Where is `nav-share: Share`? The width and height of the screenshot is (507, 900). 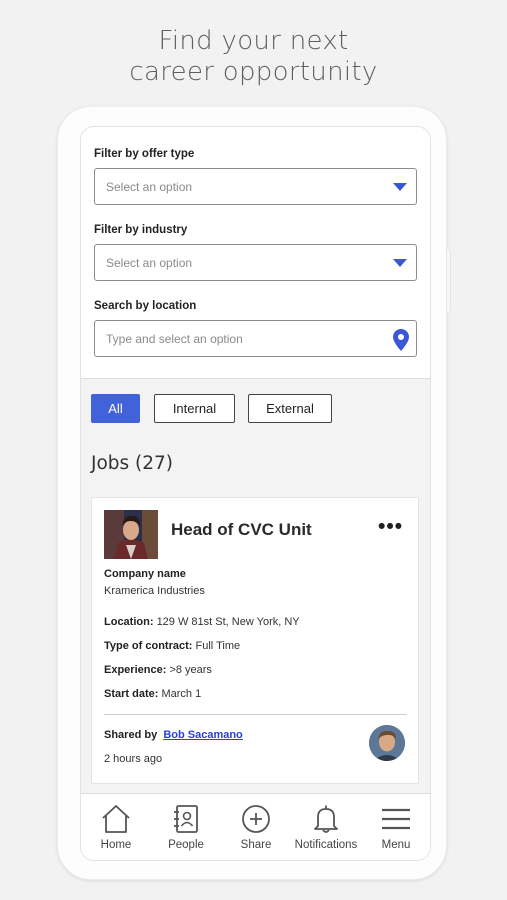 nav-share: Share is located at coordinates (256, 827).